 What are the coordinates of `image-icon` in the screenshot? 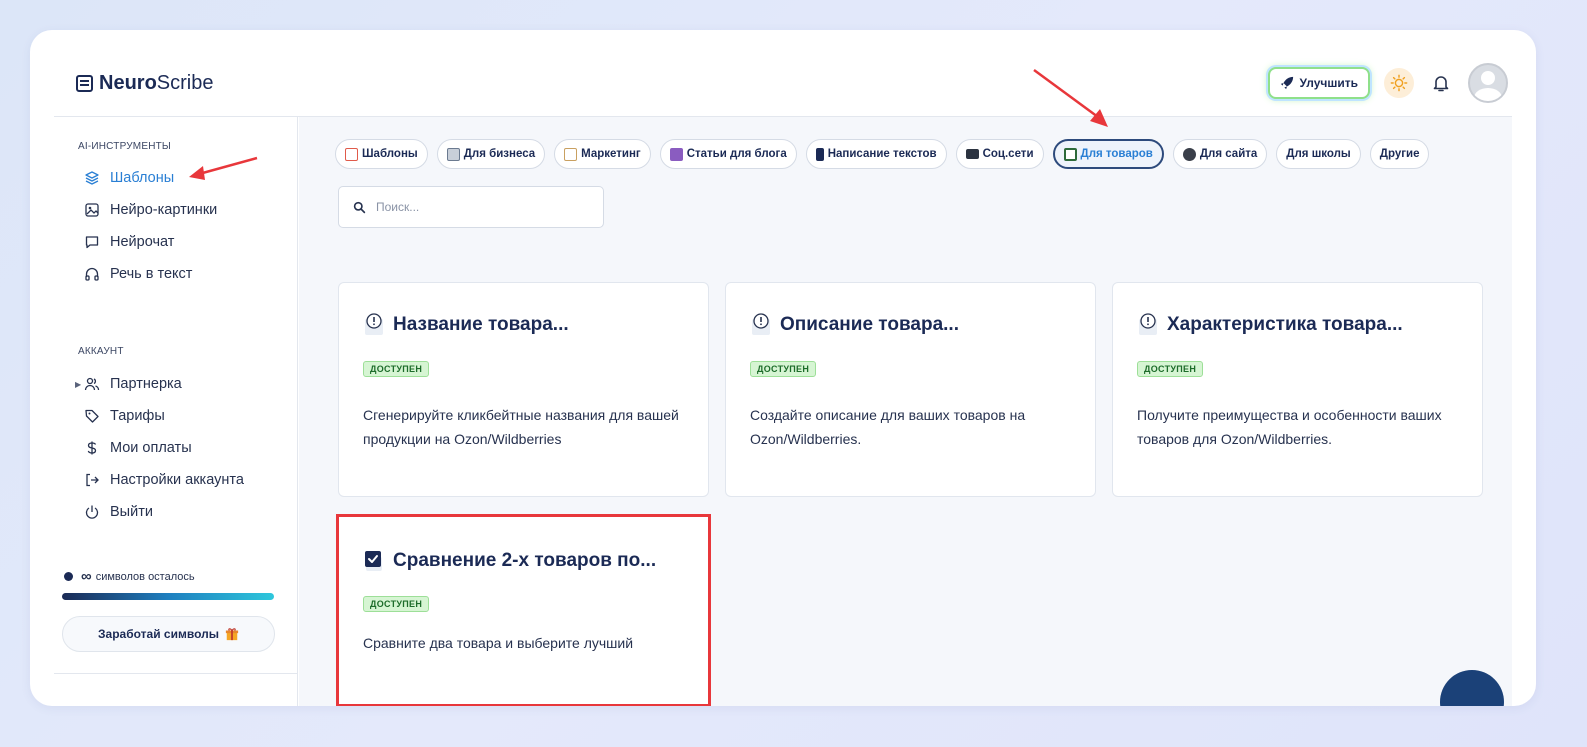 It's located at (92, 210).